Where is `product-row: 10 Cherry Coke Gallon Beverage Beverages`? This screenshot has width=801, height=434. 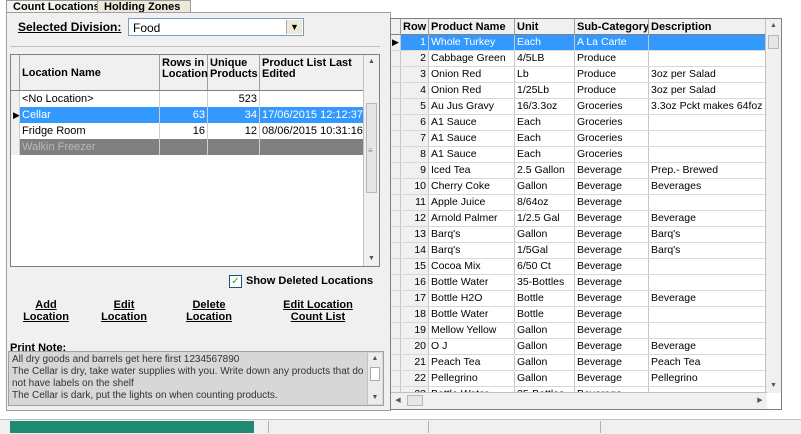
product-row: 10 Cherry Coke Gallon Beverage Beverages is located at coordinates (579, 187).